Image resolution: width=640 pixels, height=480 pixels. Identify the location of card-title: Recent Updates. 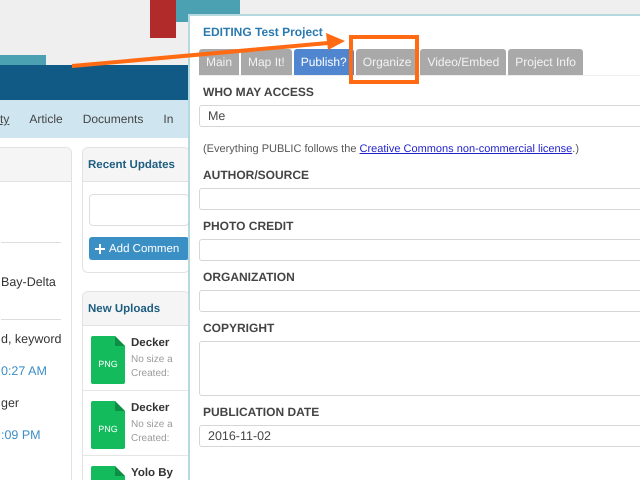
(136, 165).